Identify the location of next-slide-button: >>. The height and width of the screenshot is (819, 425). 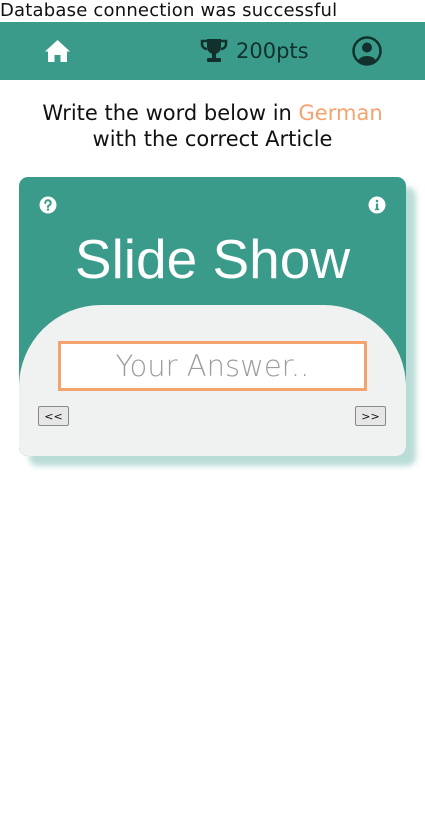
(370, 416).